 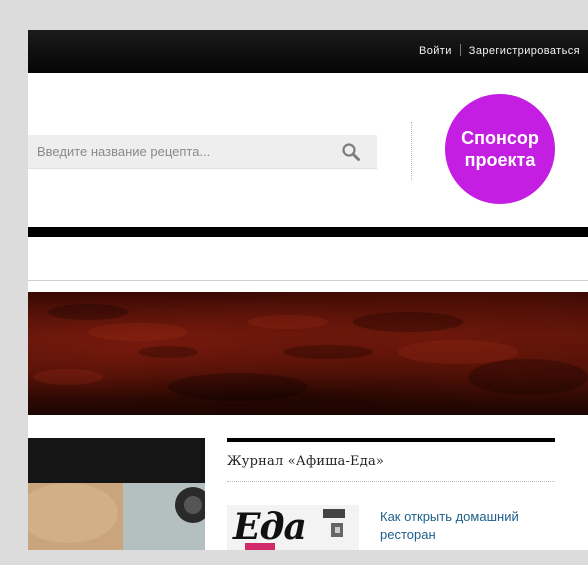 What do you see at coordinates (391, 440) in the screenshot?
I see `journal-section-bar` at bounding box center [391, 440].